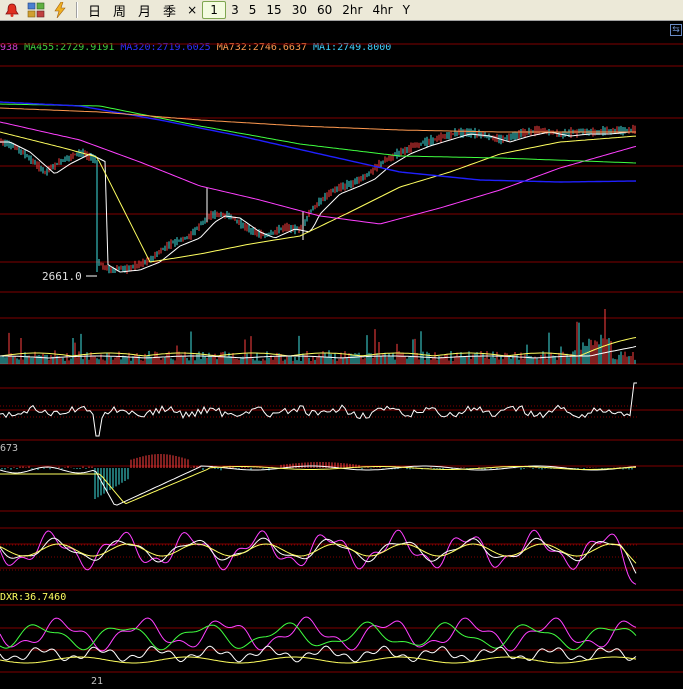 This screenshot has width=683, height=689. Describe the element at coordinates (352, 10) in the screenshot. I see `period-button-11: 2hr` at that location.